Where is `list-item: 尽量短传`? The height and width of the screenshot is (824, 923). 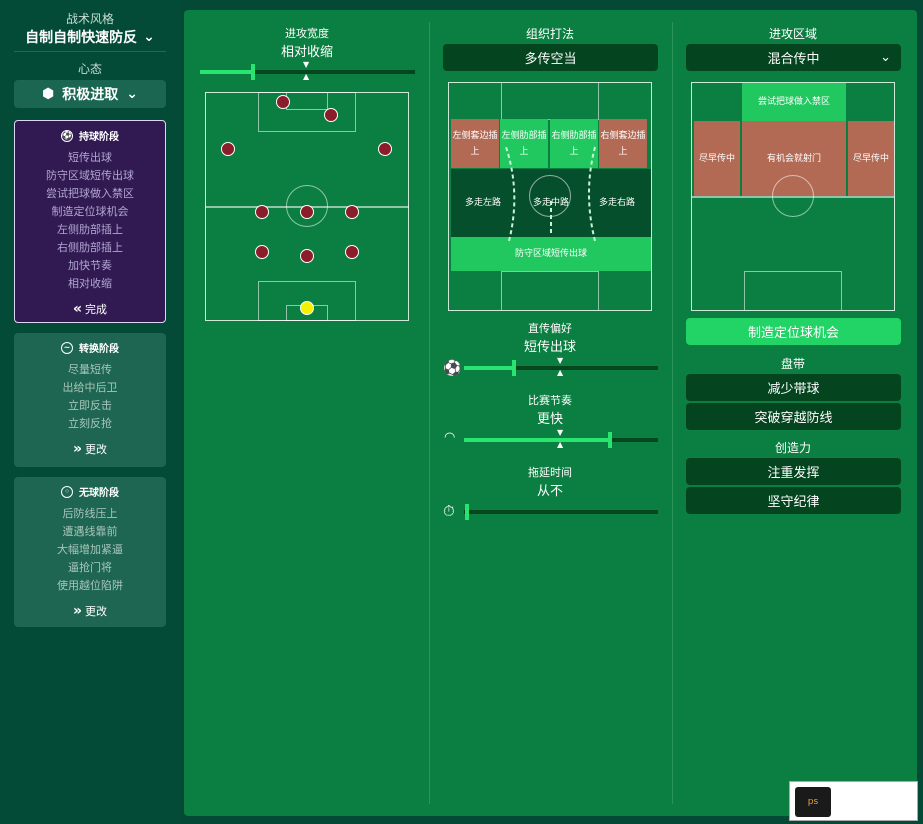 list-item: 尽量短传 is located at coordinates (90, 369).